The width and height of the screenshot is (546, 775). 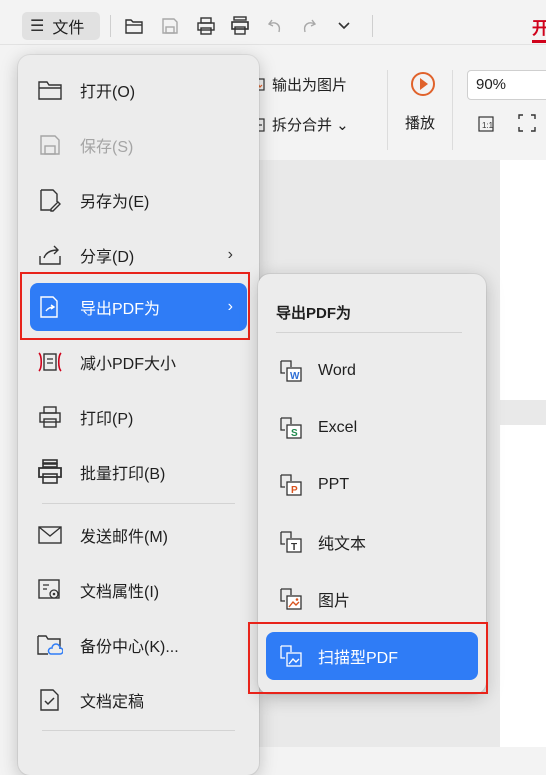 What do you see at coordinates (539, 26) in the screenshot?
I see `tab-start: 开` at bounding box center [539, 26].